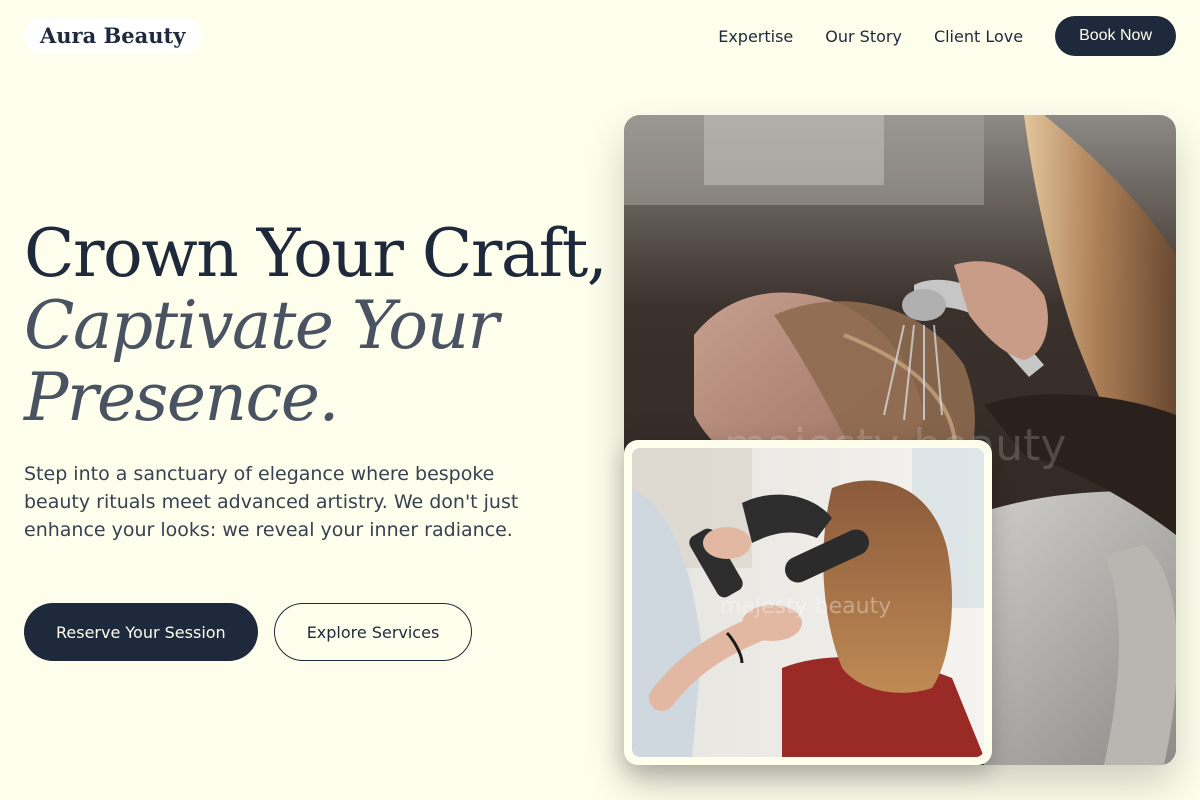  I want to click on brand-logo: Aura Beauty, so click(113, 36).